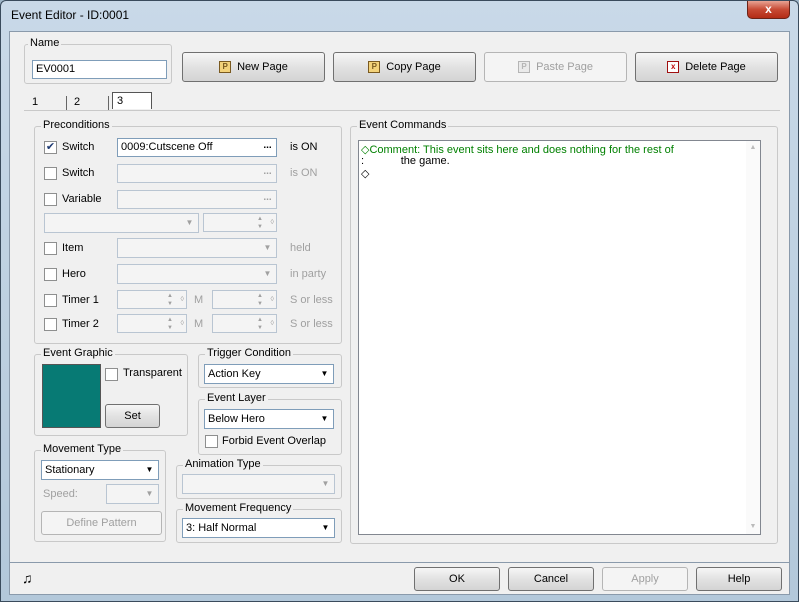 This screenshot has height=602, width=799. I want to click on speed-label: Speed:, so click(60, 494).